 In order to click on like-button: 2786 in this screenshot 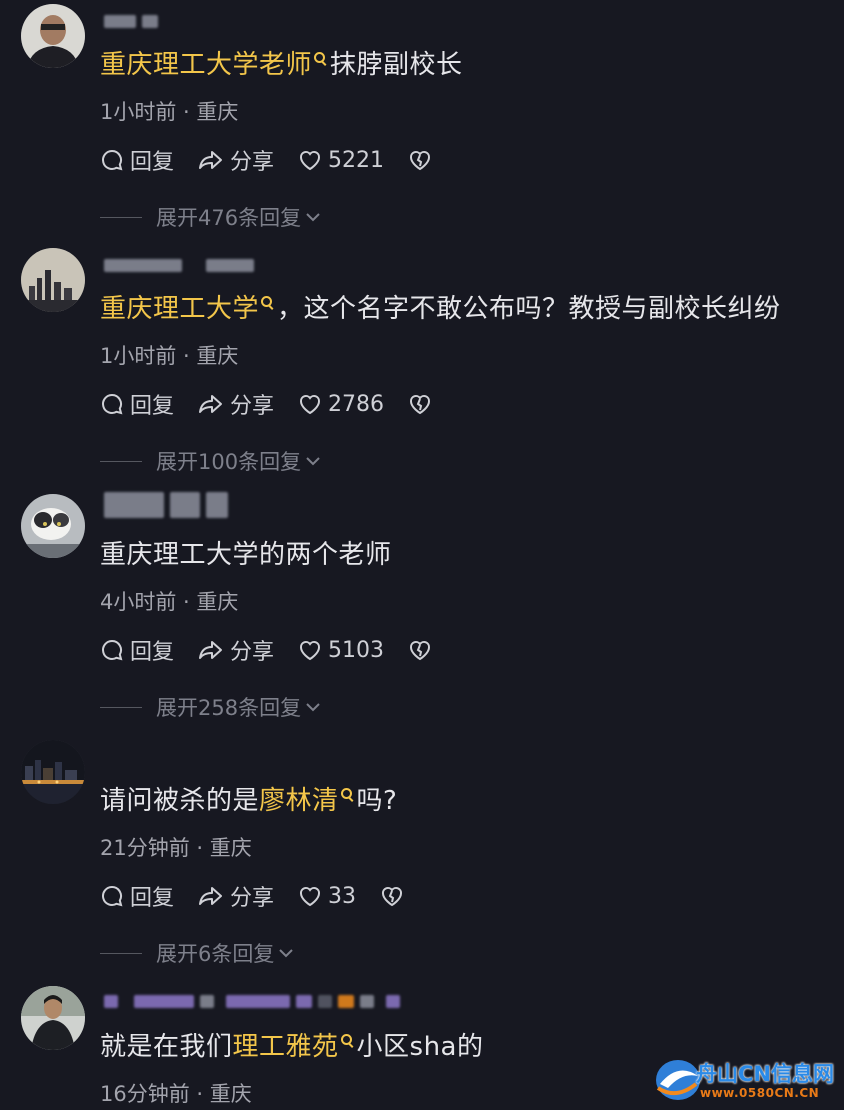, I will do `click(341, 404)`.